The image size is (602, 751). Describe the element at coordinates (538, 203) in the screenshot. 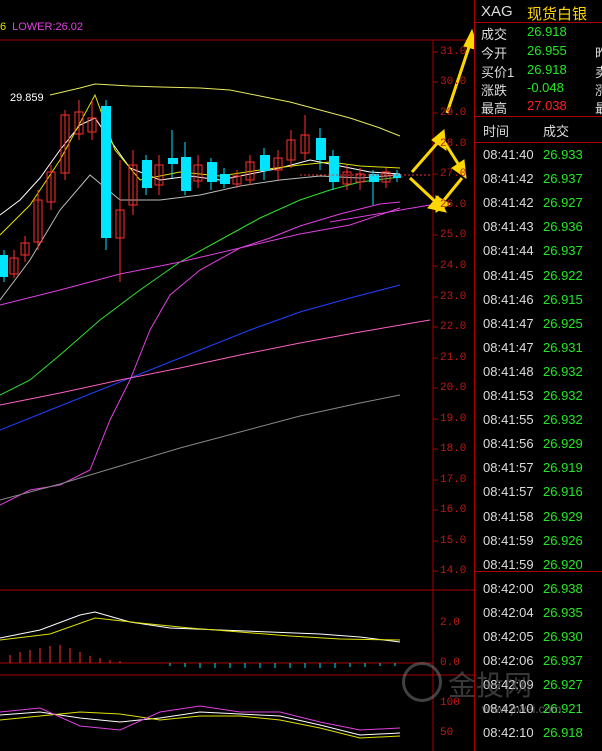

I see `tick-row: 08:41:42 26.927` at that location.